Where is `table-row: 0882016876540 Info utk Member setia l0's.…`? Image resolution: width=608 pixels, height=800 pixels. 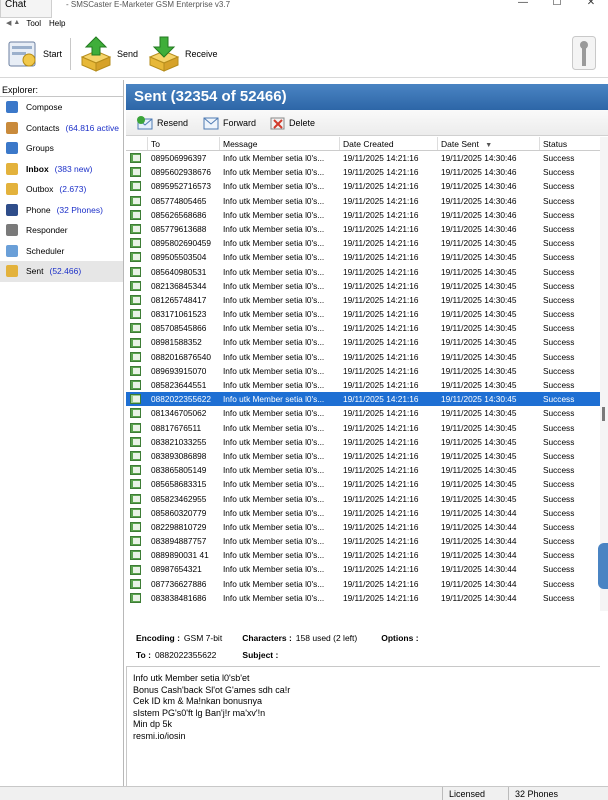
table-row: 0882016876540 Info utk Member setia l0's.… is located at coordinates (363, 357).